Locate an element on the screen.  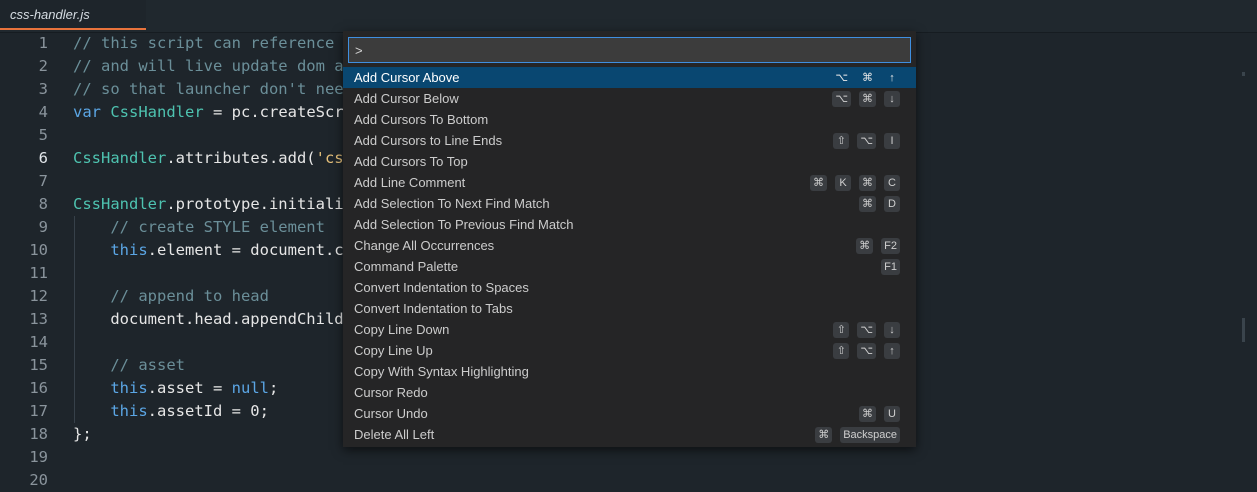
line-number: 8 is located at coordinates (43, 204).